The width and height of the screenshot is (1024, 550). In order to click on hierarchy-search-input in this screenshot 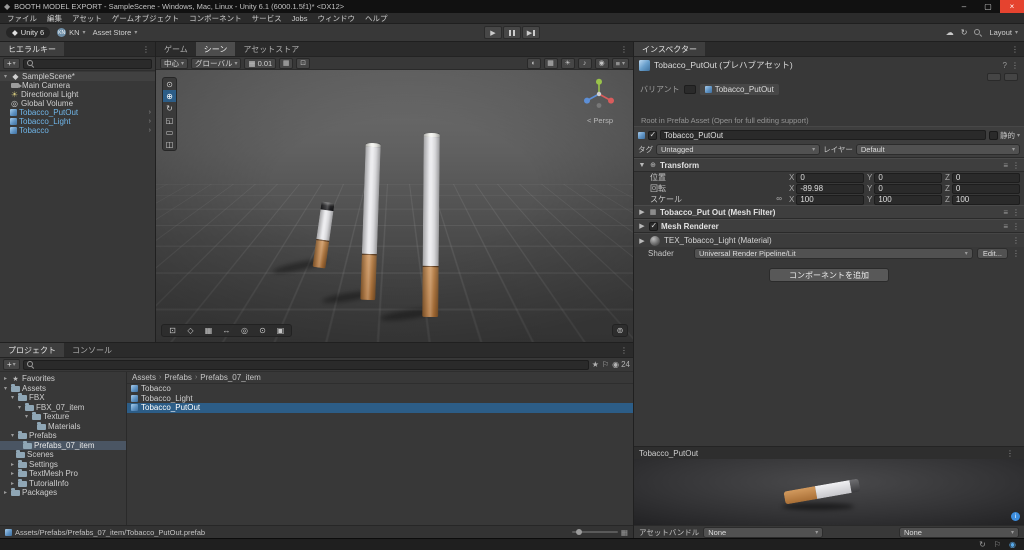, I will do `click(87, 63)`.